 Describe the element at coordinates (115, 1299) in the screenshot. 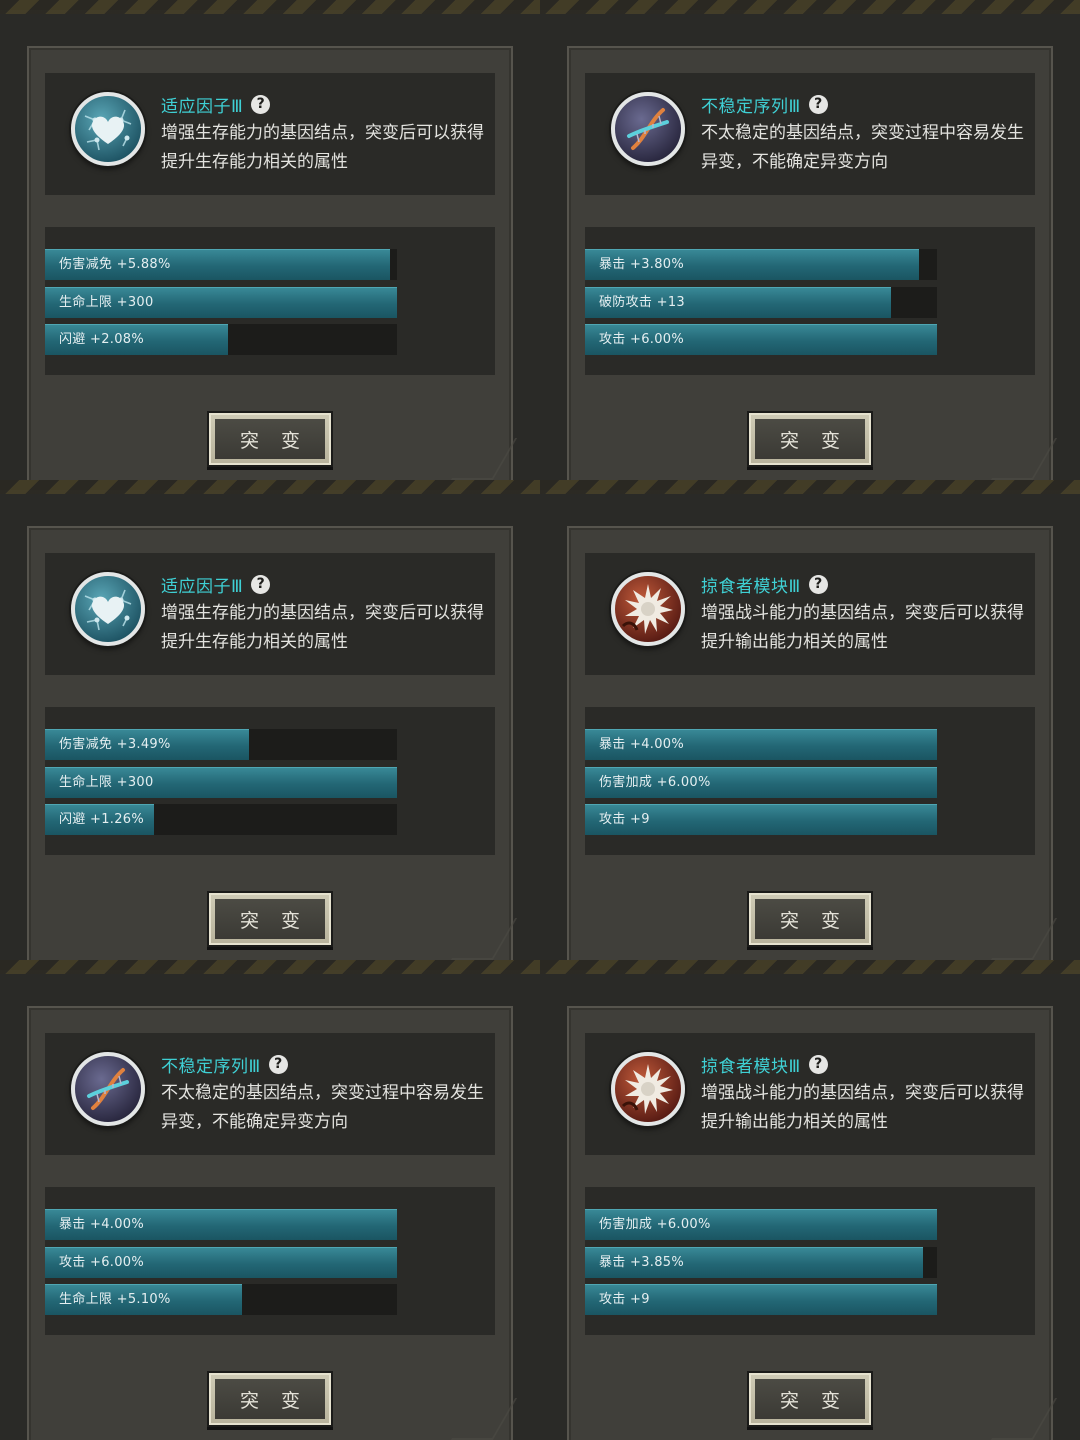

I see `stat-label: 生命上限 +5.10%` at that location.